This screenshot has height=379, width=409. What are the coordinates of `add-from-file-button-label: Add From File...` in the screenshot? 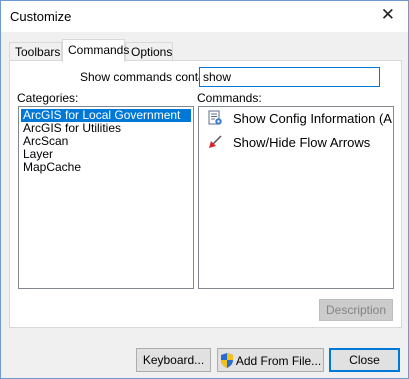 It's located at (278, 360).